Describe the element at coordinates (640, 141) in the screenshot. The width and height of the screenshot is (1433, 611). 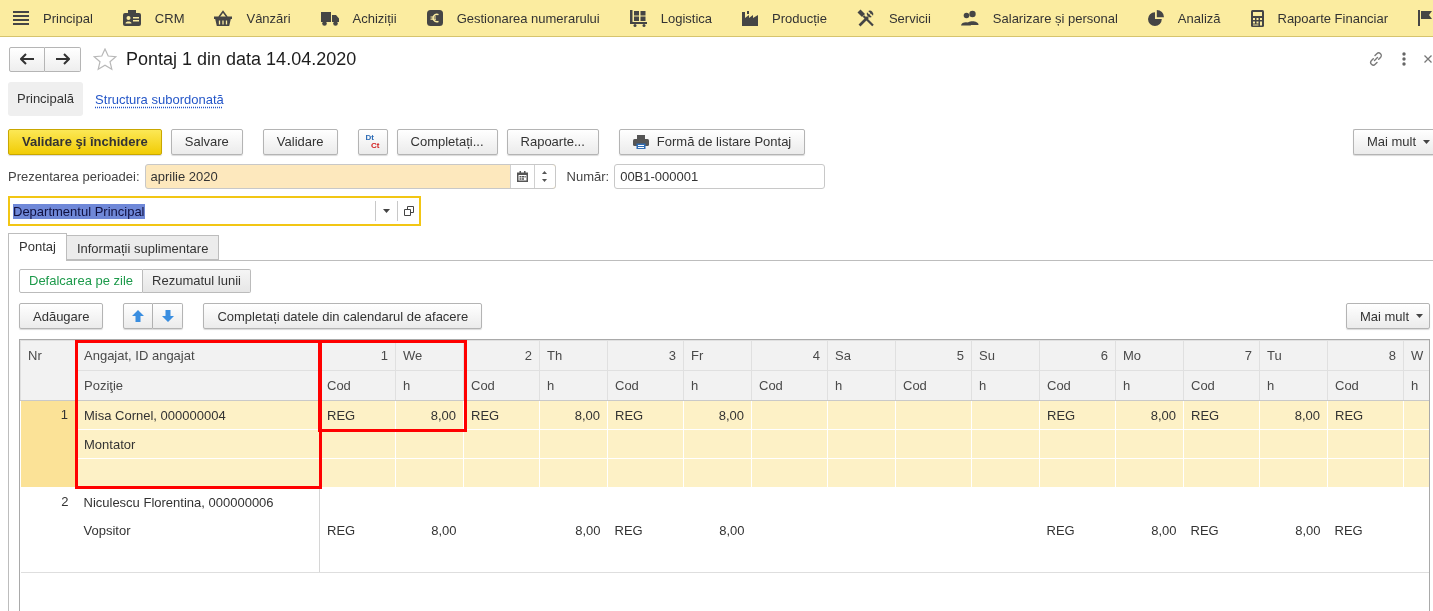
I see `printer-icon` at that location.